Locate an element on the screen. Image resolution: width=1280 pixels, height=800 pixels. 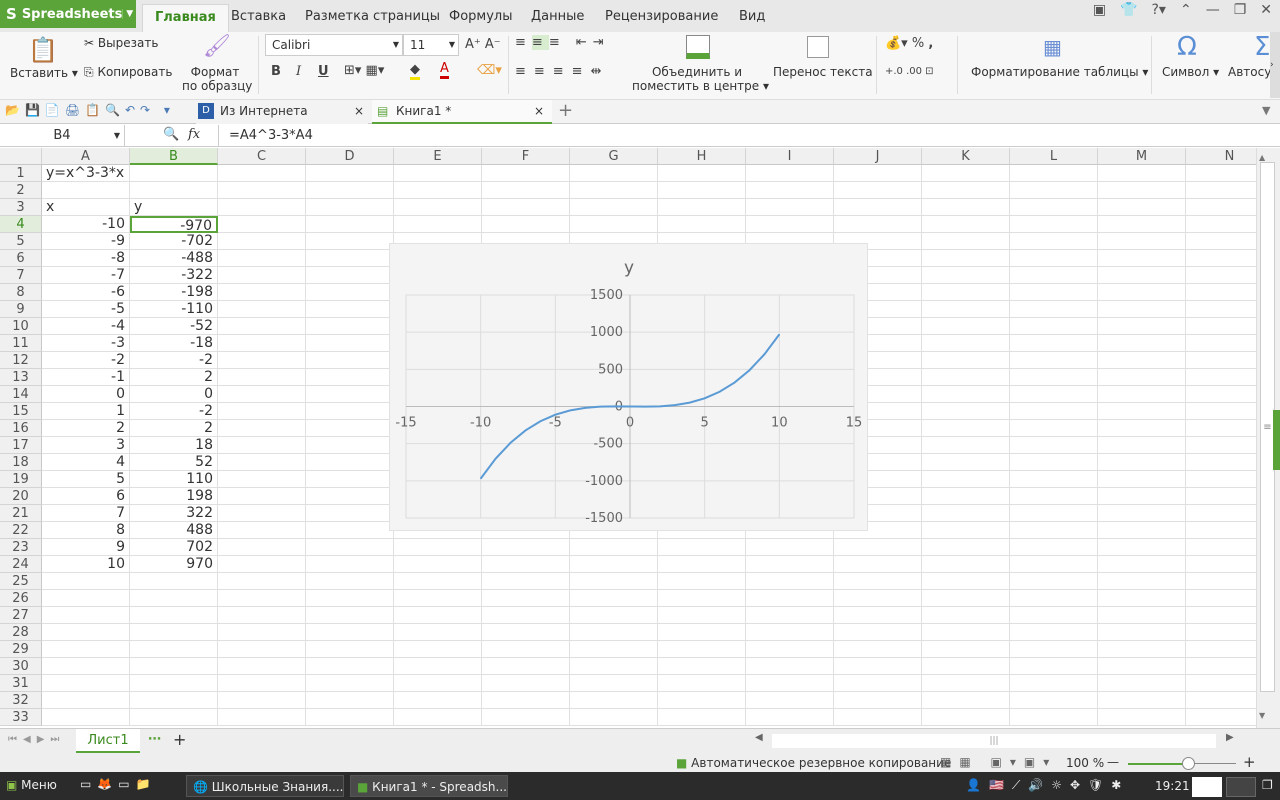
row-header: 20 is located at coordinates (21, 496).